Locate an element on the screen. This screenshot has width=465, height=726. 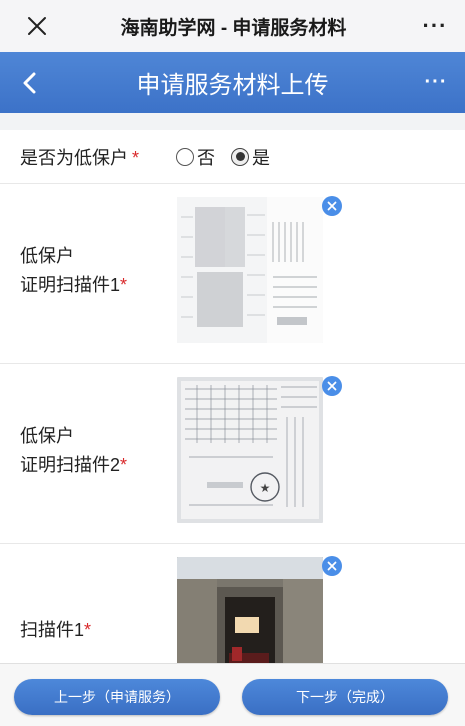
radio-option-no: 否 is located at coordinates (195, 157).